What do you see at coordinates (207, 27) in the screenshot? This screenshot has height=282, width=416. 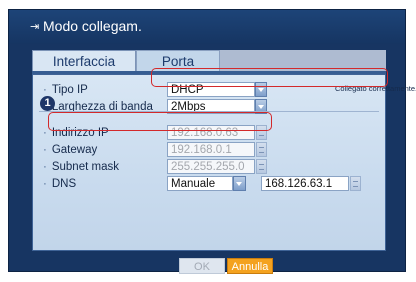 I see `dialog-title-bar: ⇥ Modo collegam.` at bounding box center [207, 27].